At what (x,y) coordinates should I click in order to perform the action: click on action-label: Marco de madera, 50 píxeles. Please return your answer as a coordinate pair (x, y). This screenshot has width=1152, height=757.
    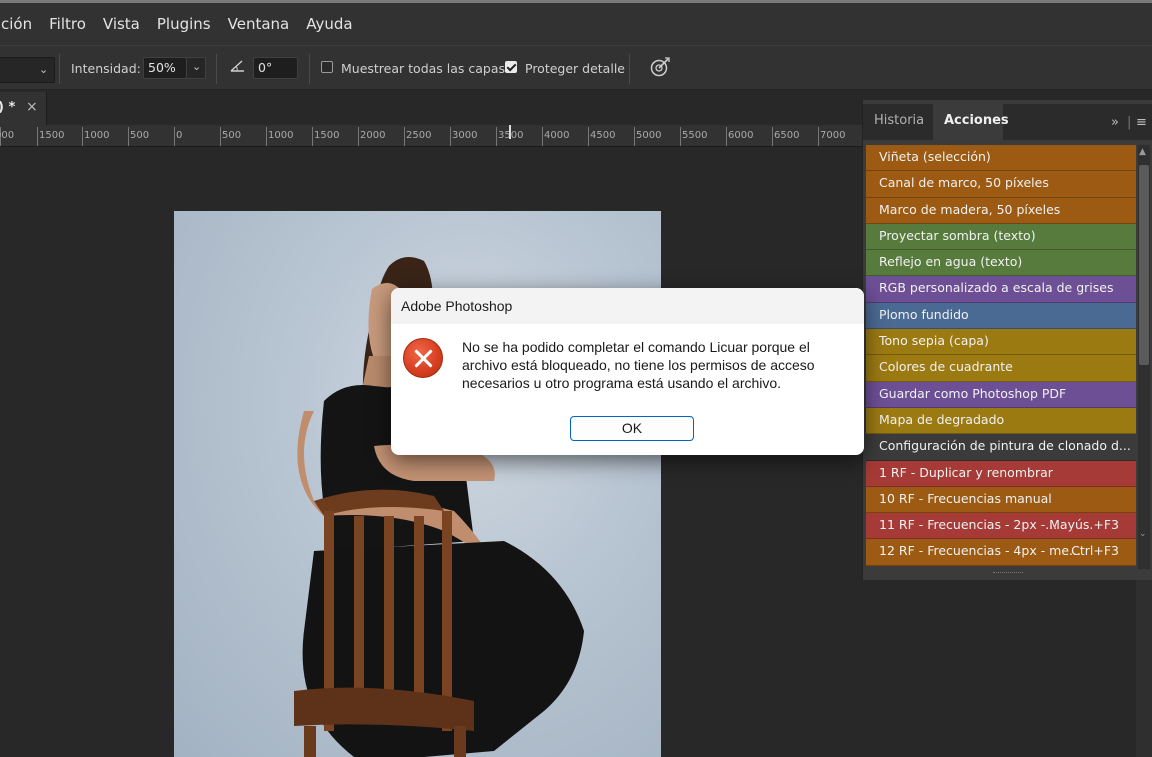
    Looking at the image, I should click on (970, 209).